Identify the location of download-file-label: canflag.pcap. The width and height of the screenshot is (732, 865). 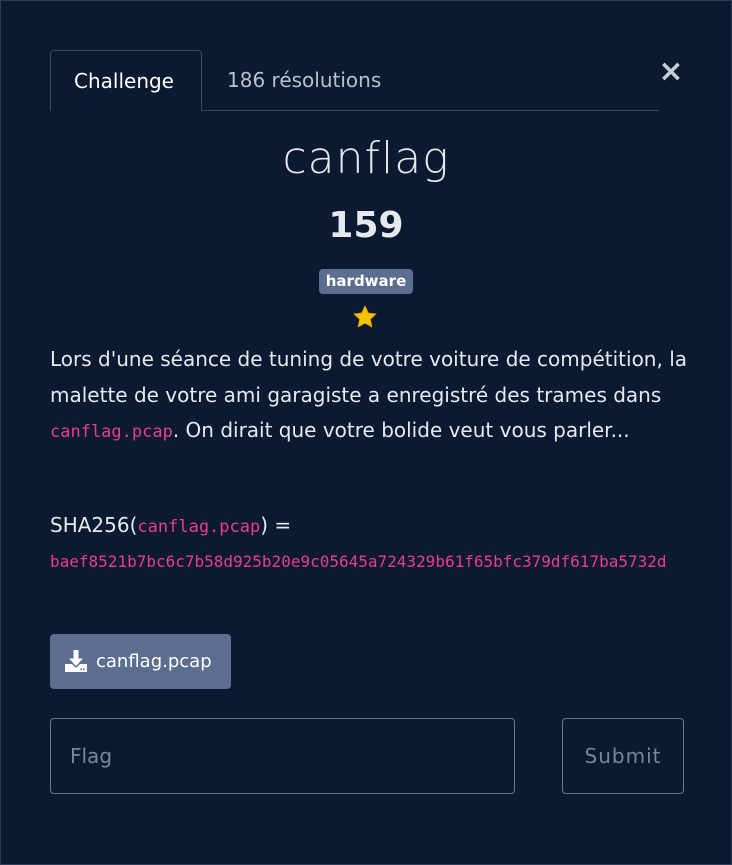
(154, 661).